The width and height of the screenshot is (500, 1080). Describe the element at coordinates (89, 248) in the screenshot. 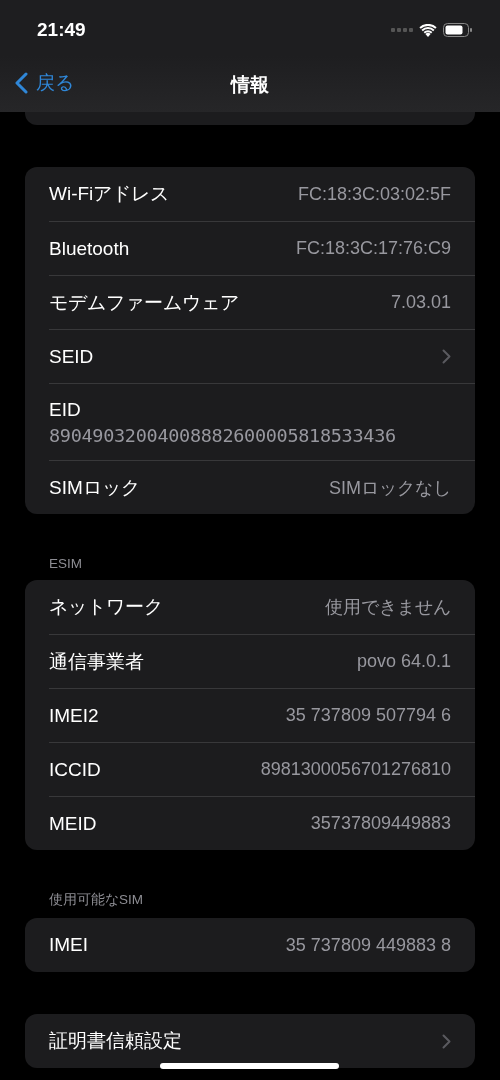

I see `row-label: Bluetooth` at that location.